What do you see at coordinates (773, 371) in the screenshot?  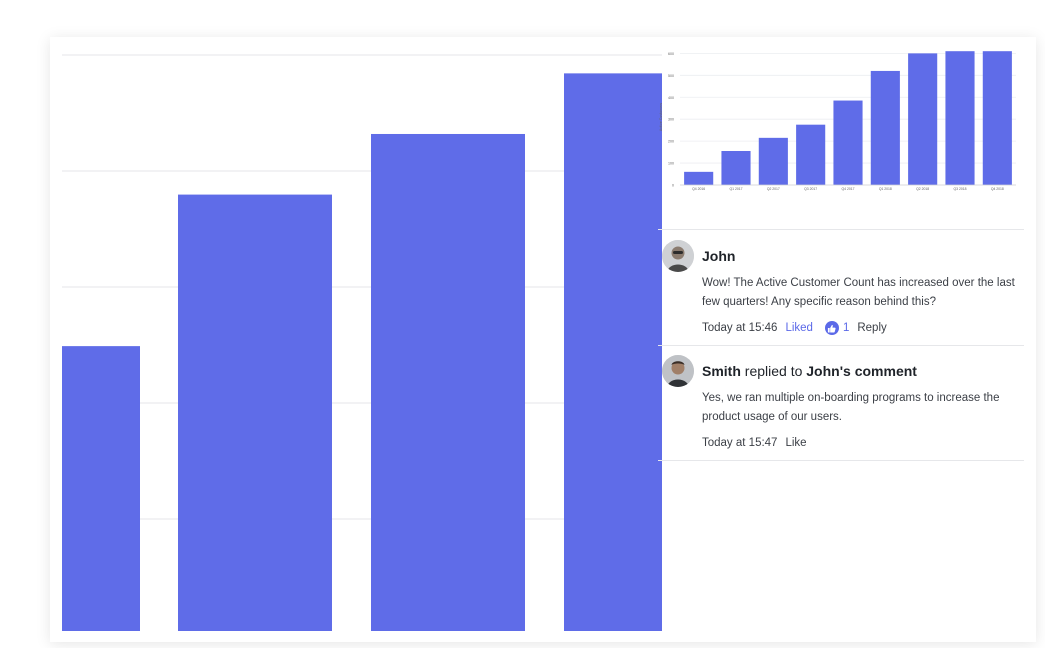 I see `replied-to-label: replied to` at bounding box center [773, 371].